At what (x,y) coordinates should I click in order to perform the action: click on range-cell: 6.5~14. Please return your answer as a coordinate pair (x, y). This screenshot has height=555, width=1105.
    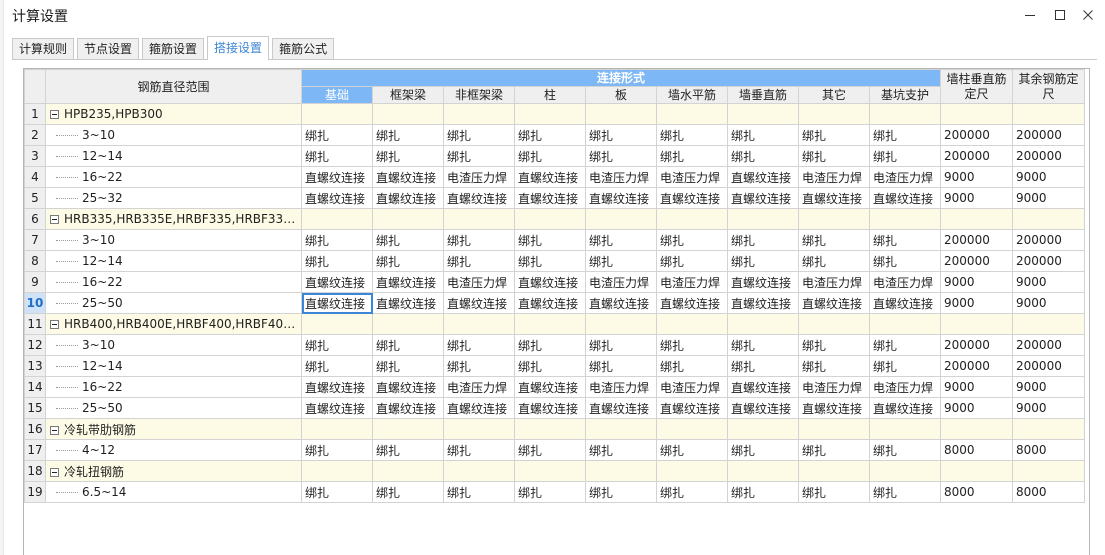
    Looking at the image, I should click on (173, 492).